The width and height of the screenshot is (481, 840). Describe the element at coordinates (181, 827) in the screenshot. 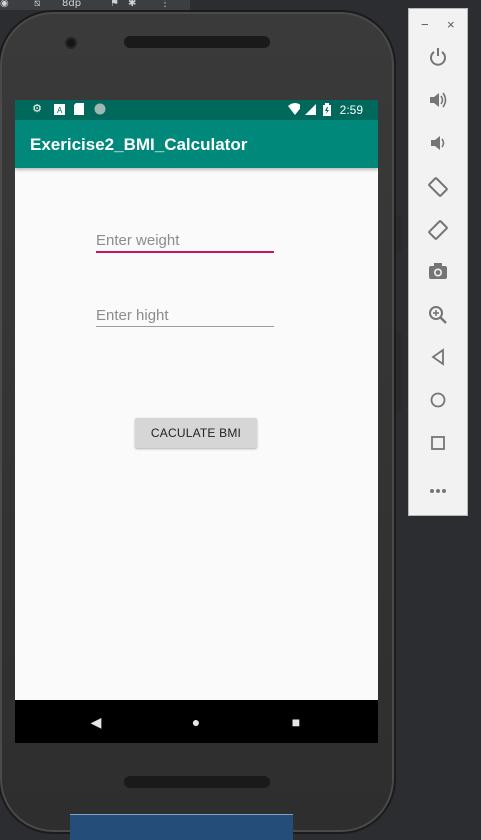

I see `ide-bottom-panel` at that location.